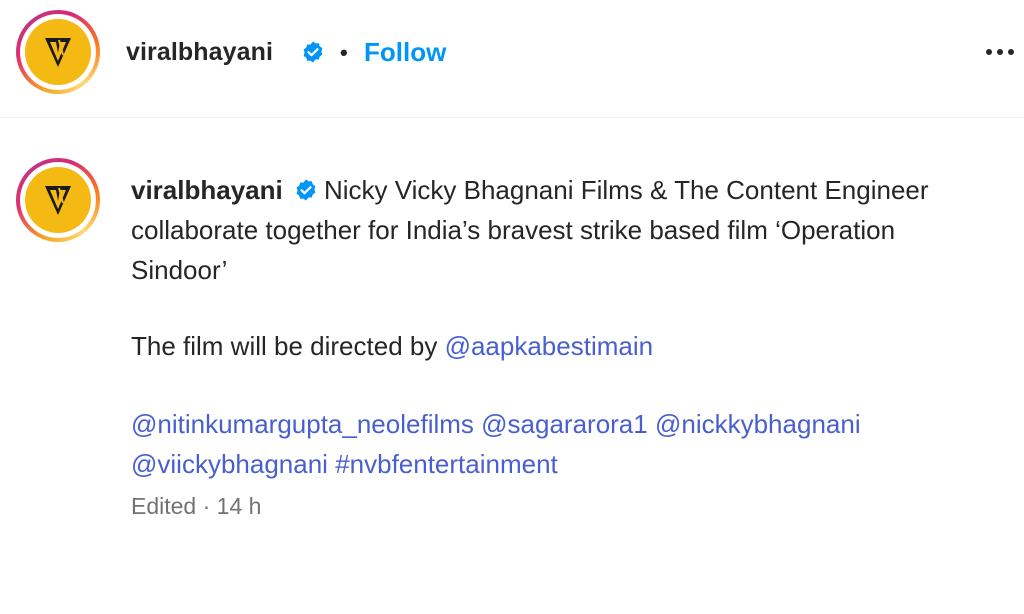 Image resolution: width=1024 pixels, height=614 pixels. Describe the element at coordinates (564, 424) in the screenshot. I see `mention-link: @sagararora1` at that location.